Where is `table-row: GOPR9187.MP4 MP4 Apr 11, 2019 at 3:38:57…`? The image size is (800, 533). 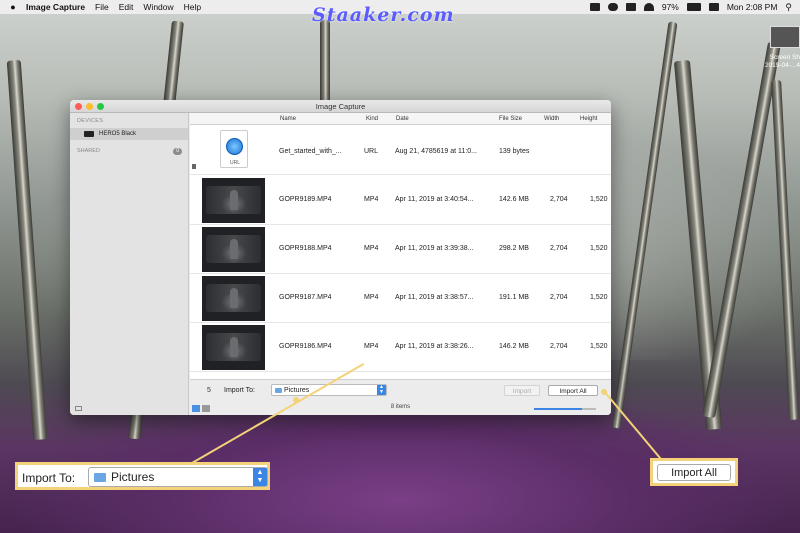
table-row: GOPR9187.MP4 MP4 Apr 11, 2019 at 3:38:57… is located at coordinates (400, 298).